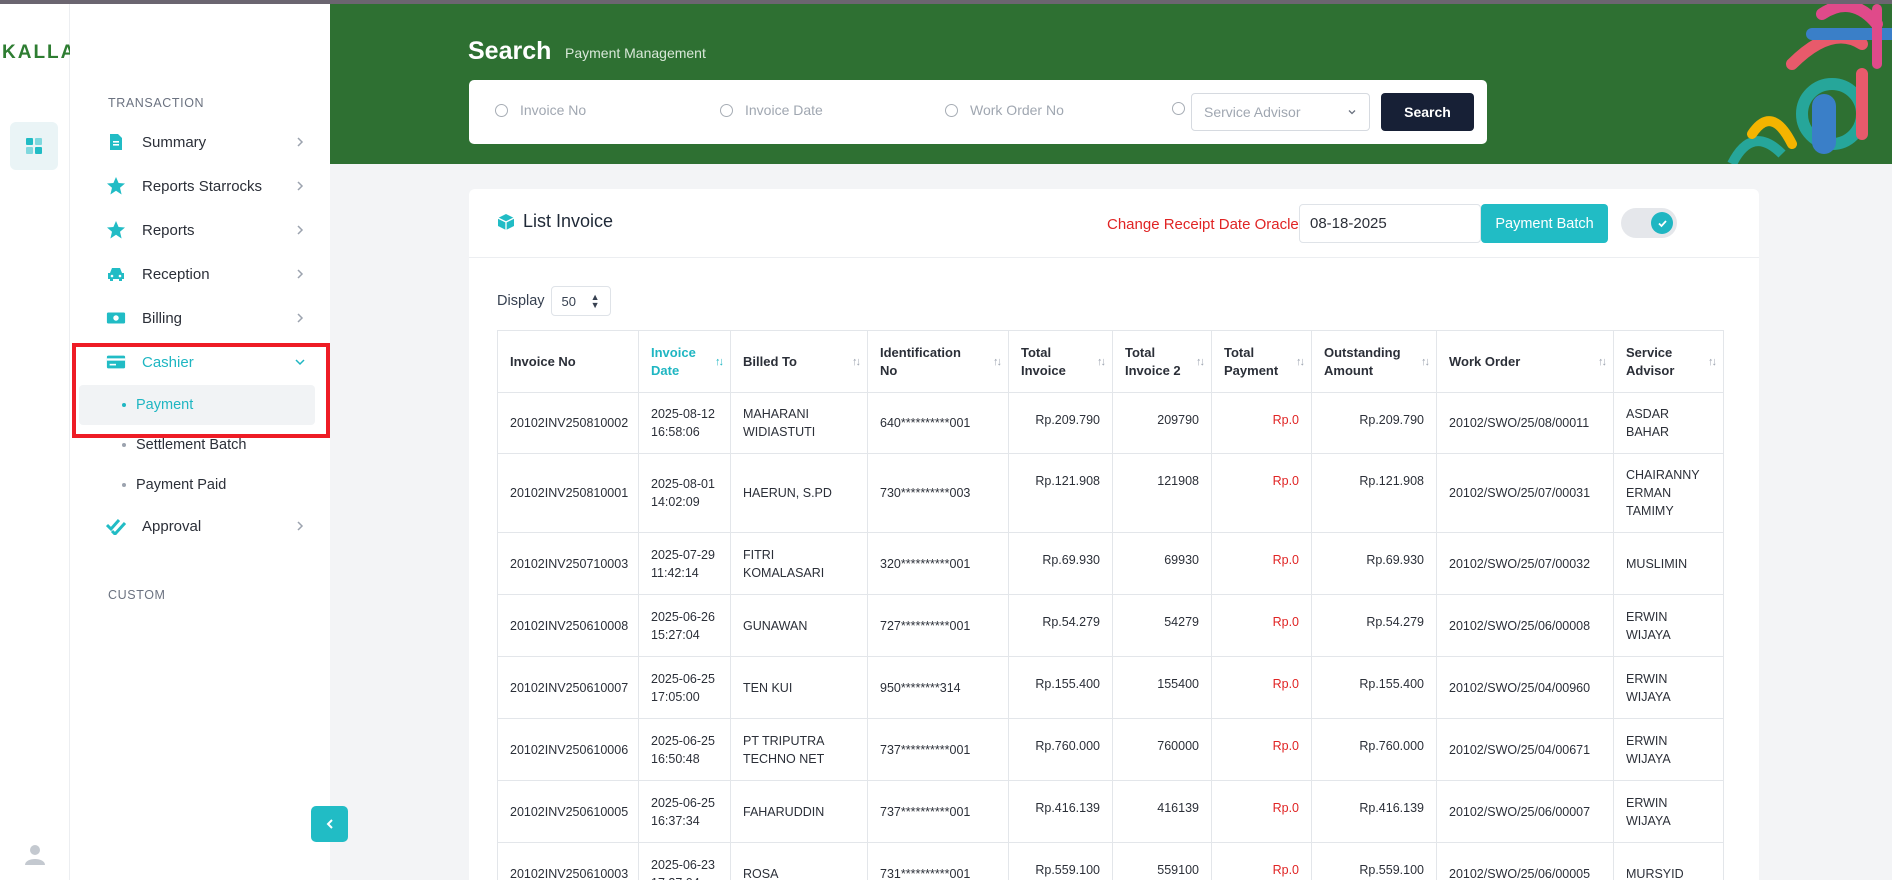 Image resolution: width=1892 pixels, height=880 pixels. What do you see at coordinates (1060, 361) in the screenshot?
I see `col-total-invoice: Total Invoice ↑↓` at bounding box center [1060, 361].